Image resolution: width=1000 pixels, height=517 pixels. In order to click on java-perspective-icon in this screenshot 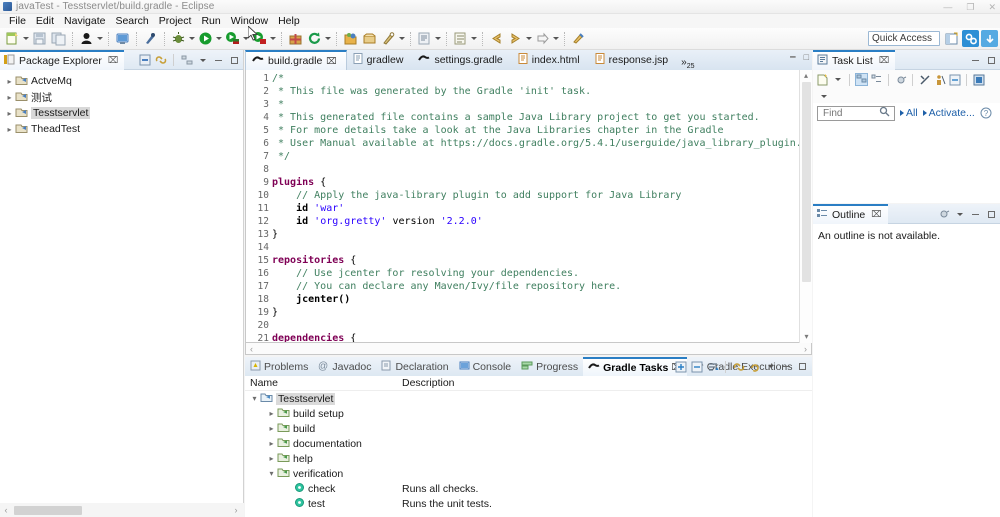, I will do `click(970, 38)`.